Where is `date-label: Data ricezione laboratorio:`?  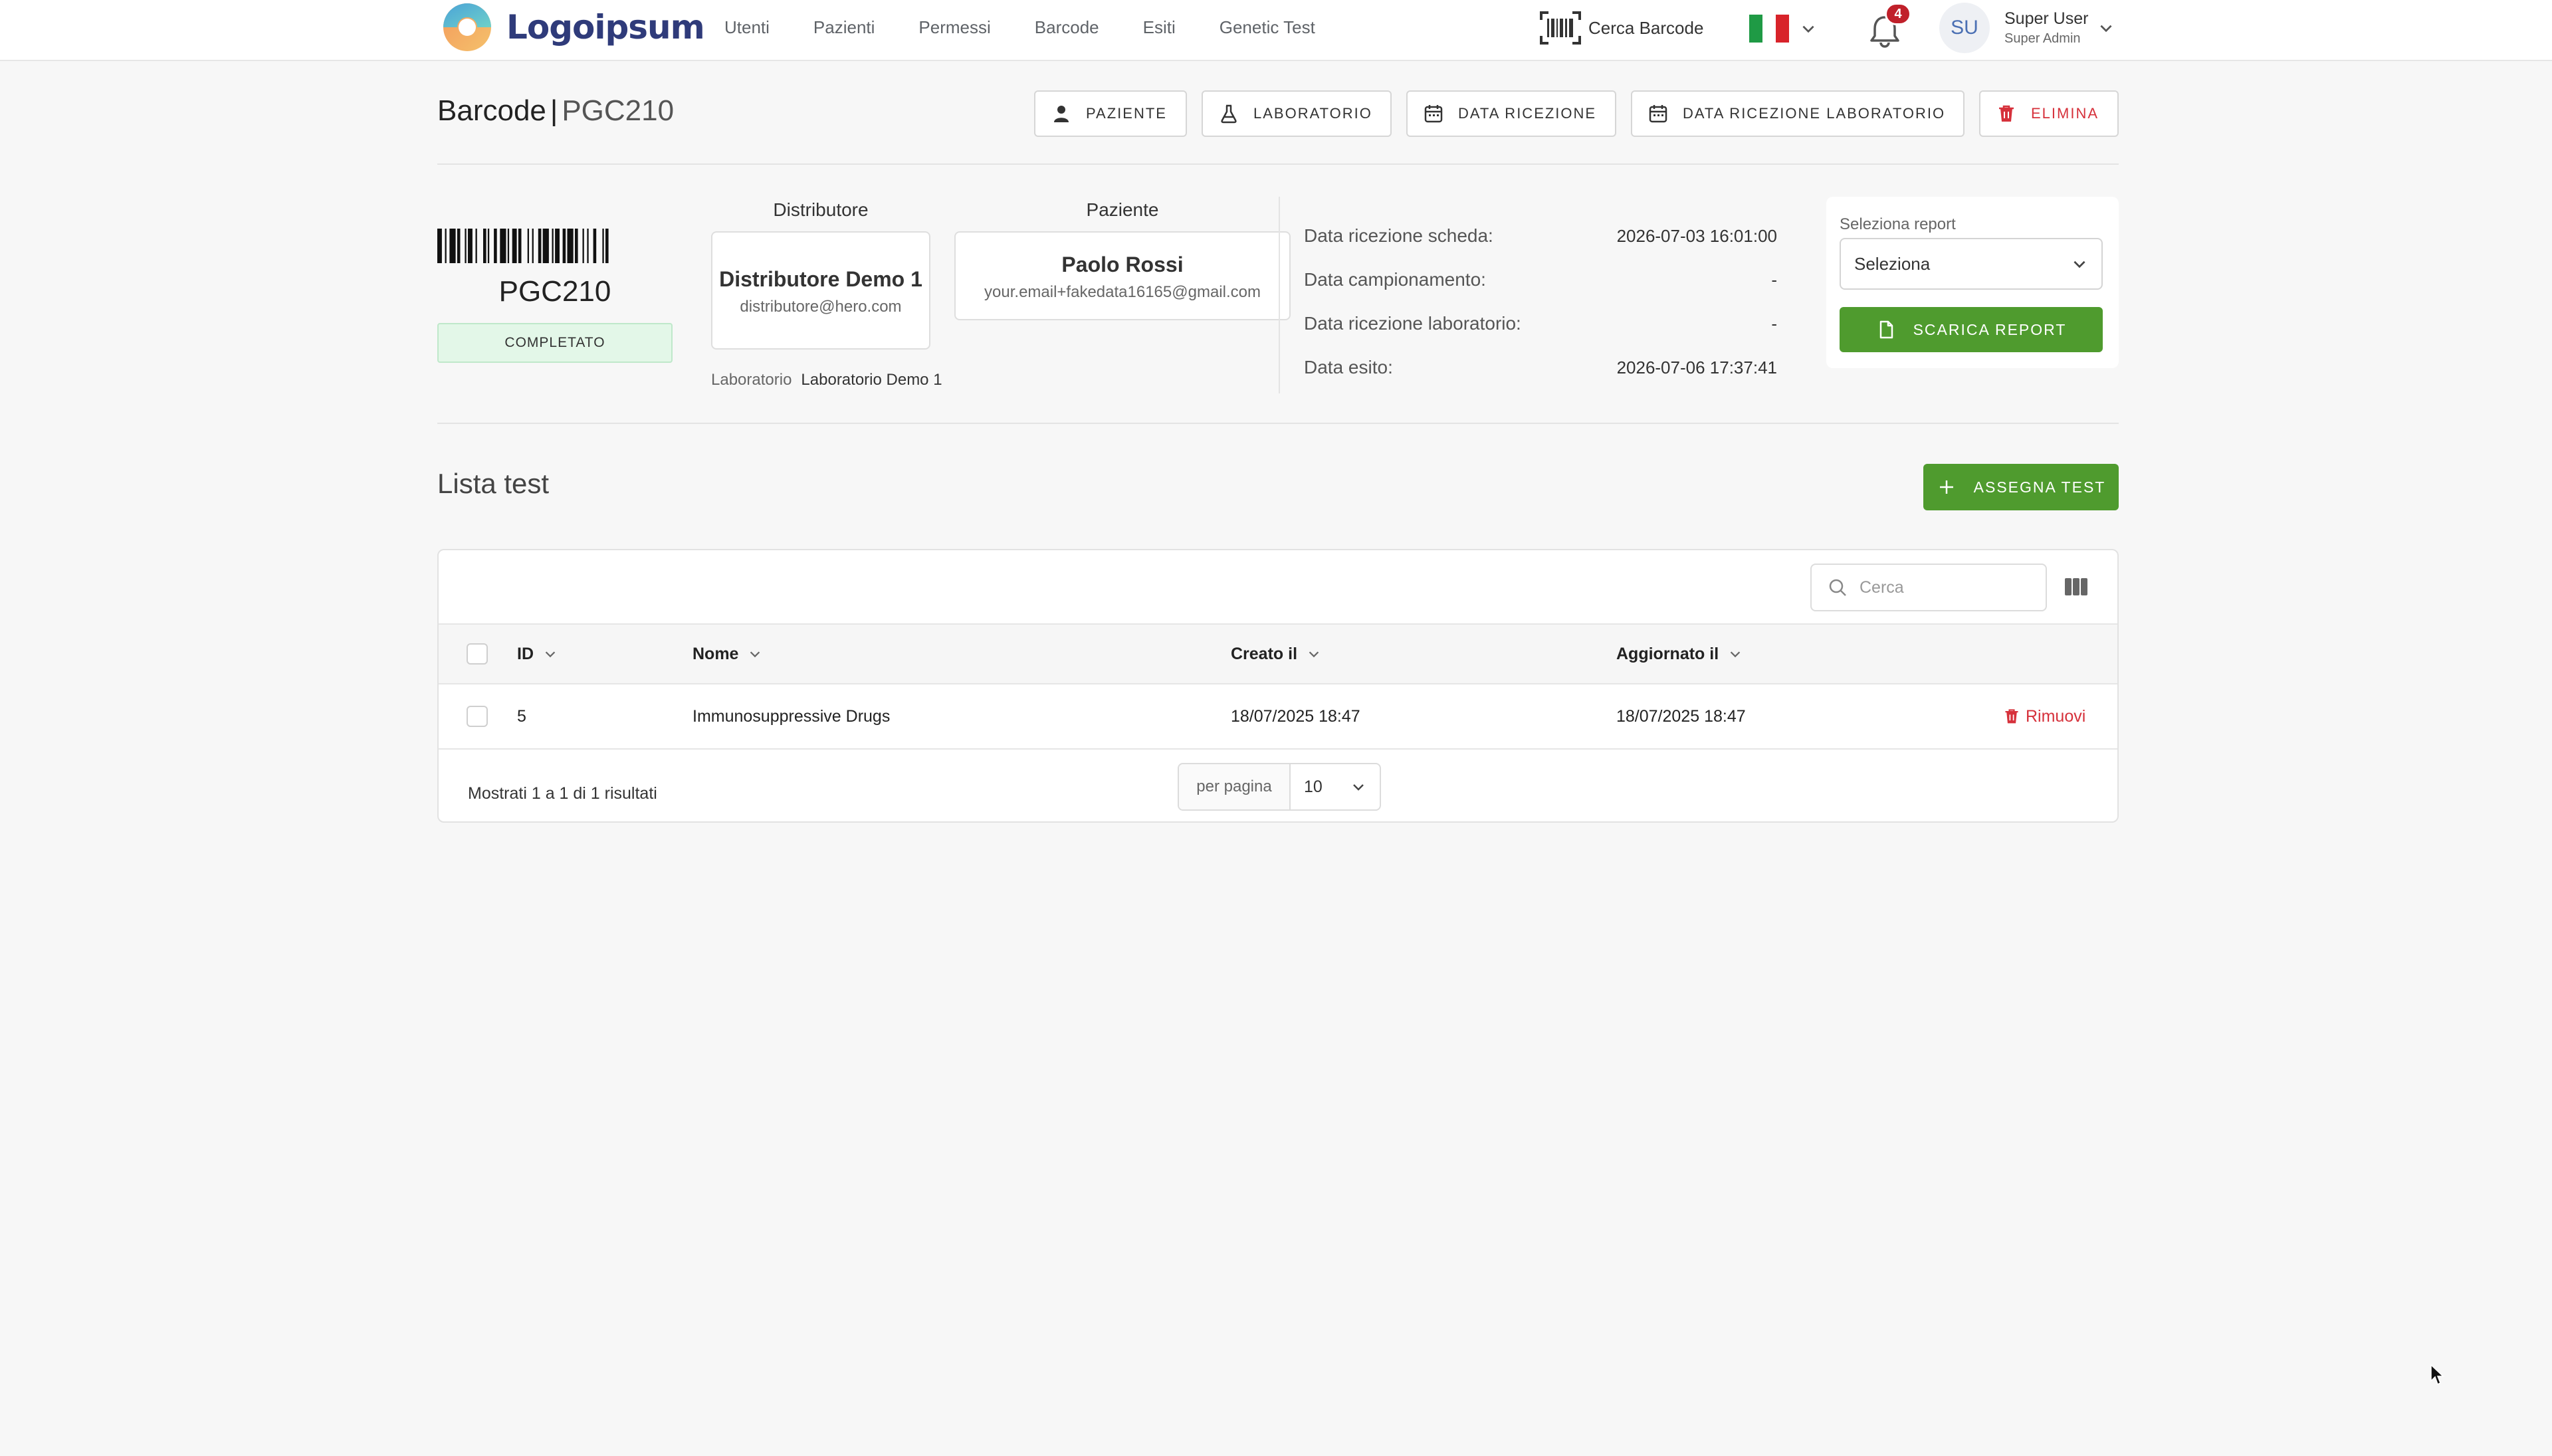
date-label: Data ricezione laboratorio: is located at coordinates (1412, 323).